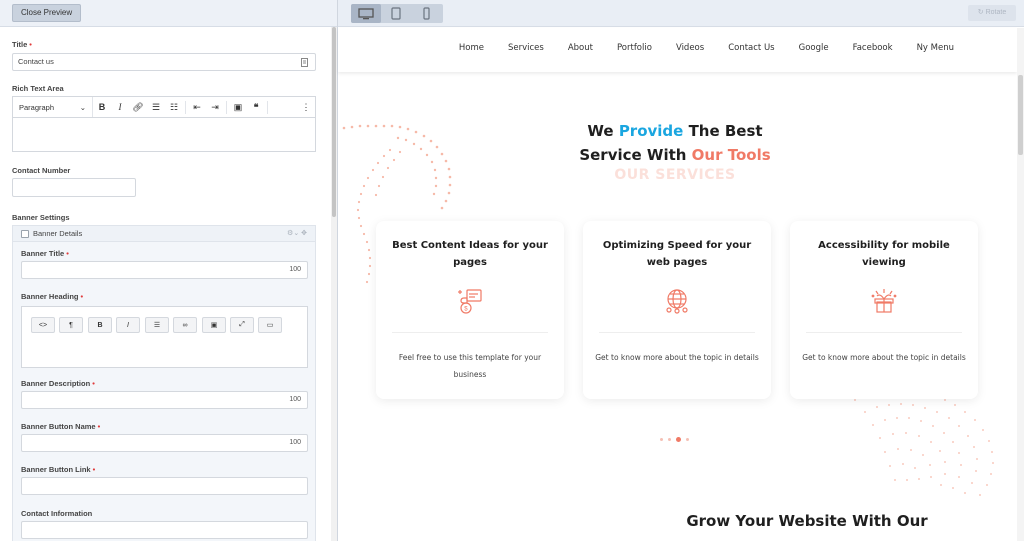 The image size is (1024, 541). What do you see at coordinates (71, 325) in the screenshot?
I see `paragraph-icon: ¶` at bounding box center [71, 325].